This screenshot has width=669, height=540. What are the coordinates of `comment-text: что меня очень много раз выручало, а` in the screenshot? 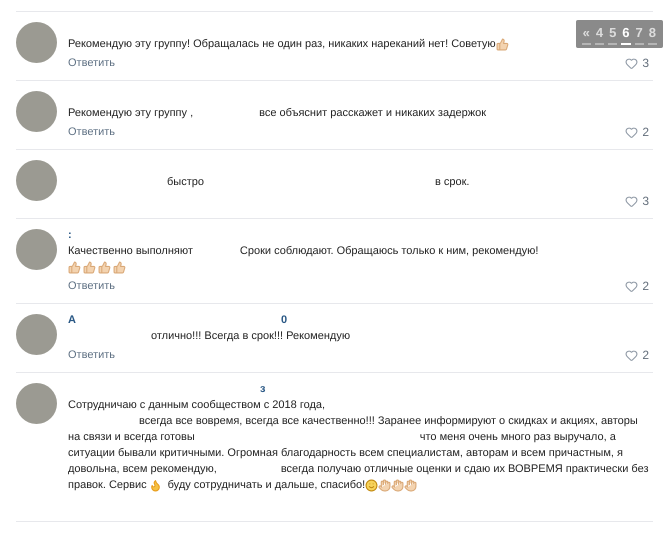 It's located at (518, 437).